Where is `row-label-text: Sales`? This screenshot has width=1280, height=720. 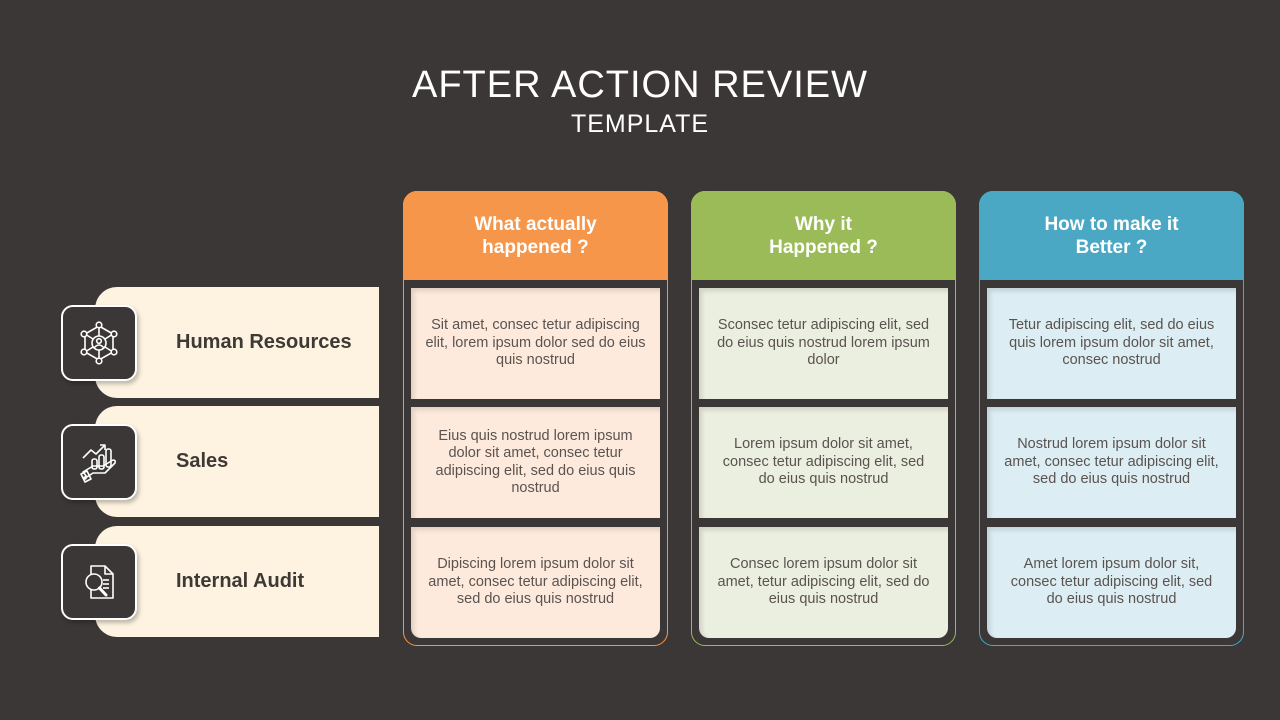
row-label-text: Sales is located at coordinates (202, 461).